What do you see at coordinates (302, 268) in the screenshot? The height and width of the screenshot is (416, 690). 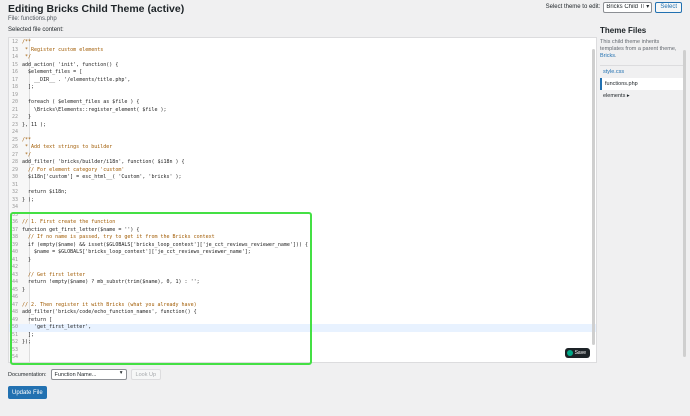 I see `code-line: 42` at bounding box center [302, 268].